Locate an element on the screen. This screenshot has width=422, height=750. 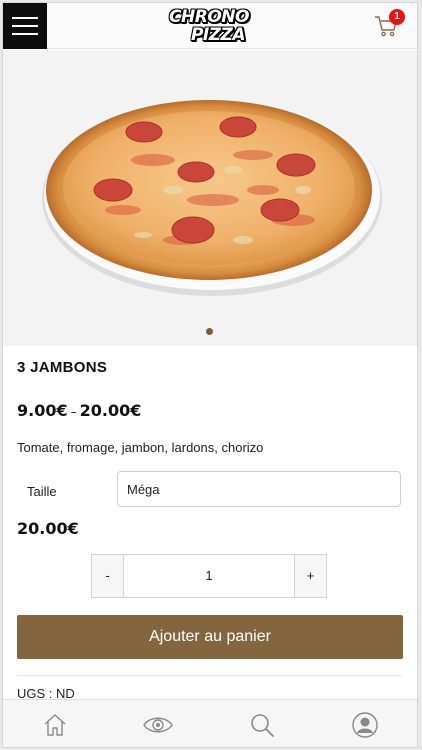
nav-search is located at coordinates (262, 725).